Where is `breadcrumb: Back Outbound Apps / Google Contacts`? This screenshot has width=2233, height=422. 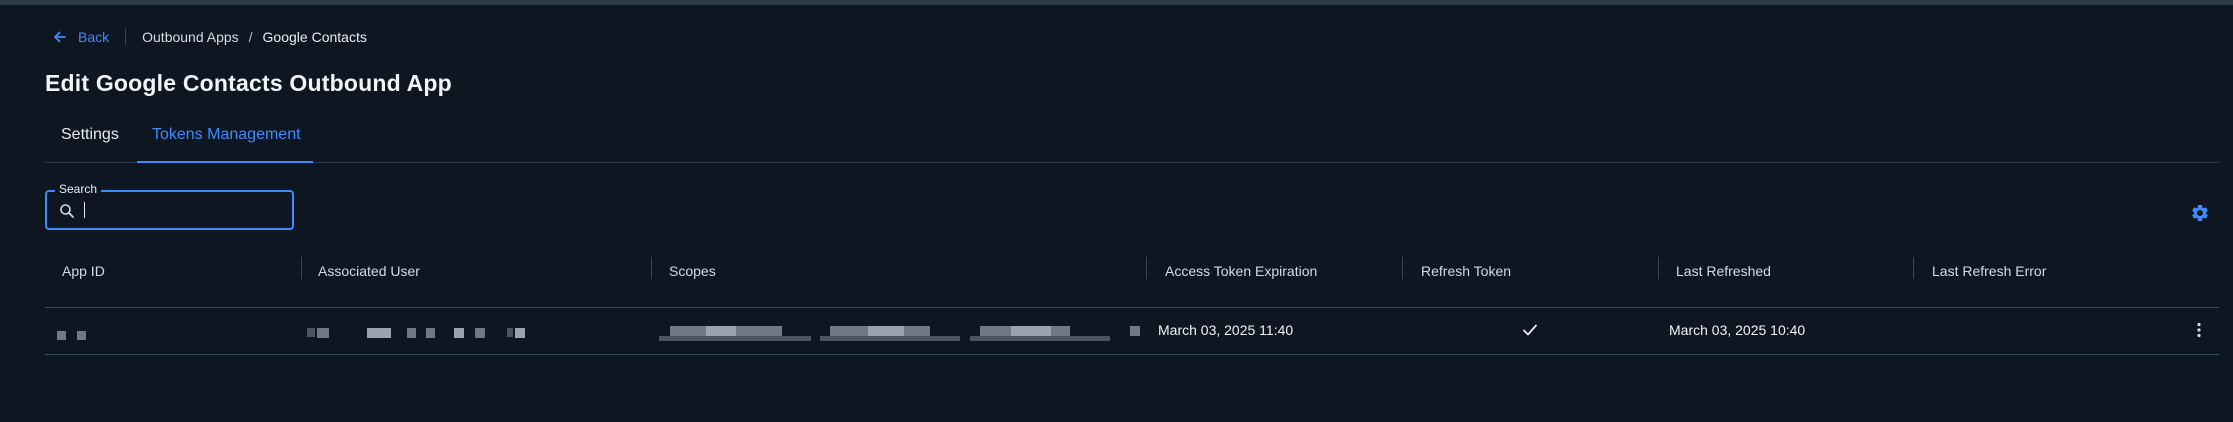
breadcrumb: Back Outbound Apps / Google Contacts is located at coordinates (209, 37).